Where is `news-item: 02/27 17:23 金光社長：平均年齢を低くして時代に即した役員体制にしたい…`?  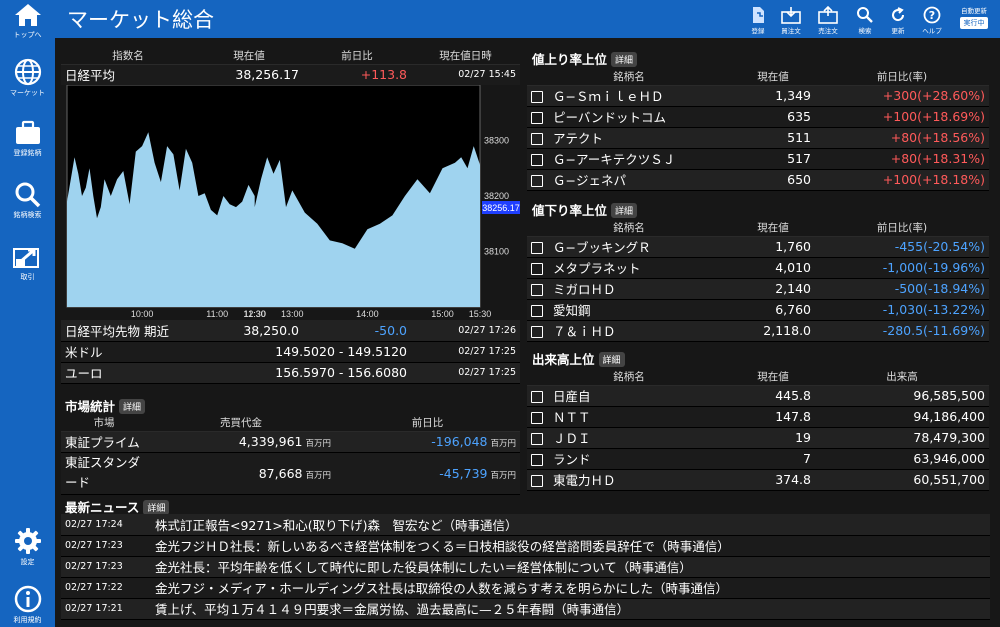 news-item: 02/27 17:23 金光社長：平均年齢を低くして時代に即した役員体制にしたい… is located at coordinates (525, 567).